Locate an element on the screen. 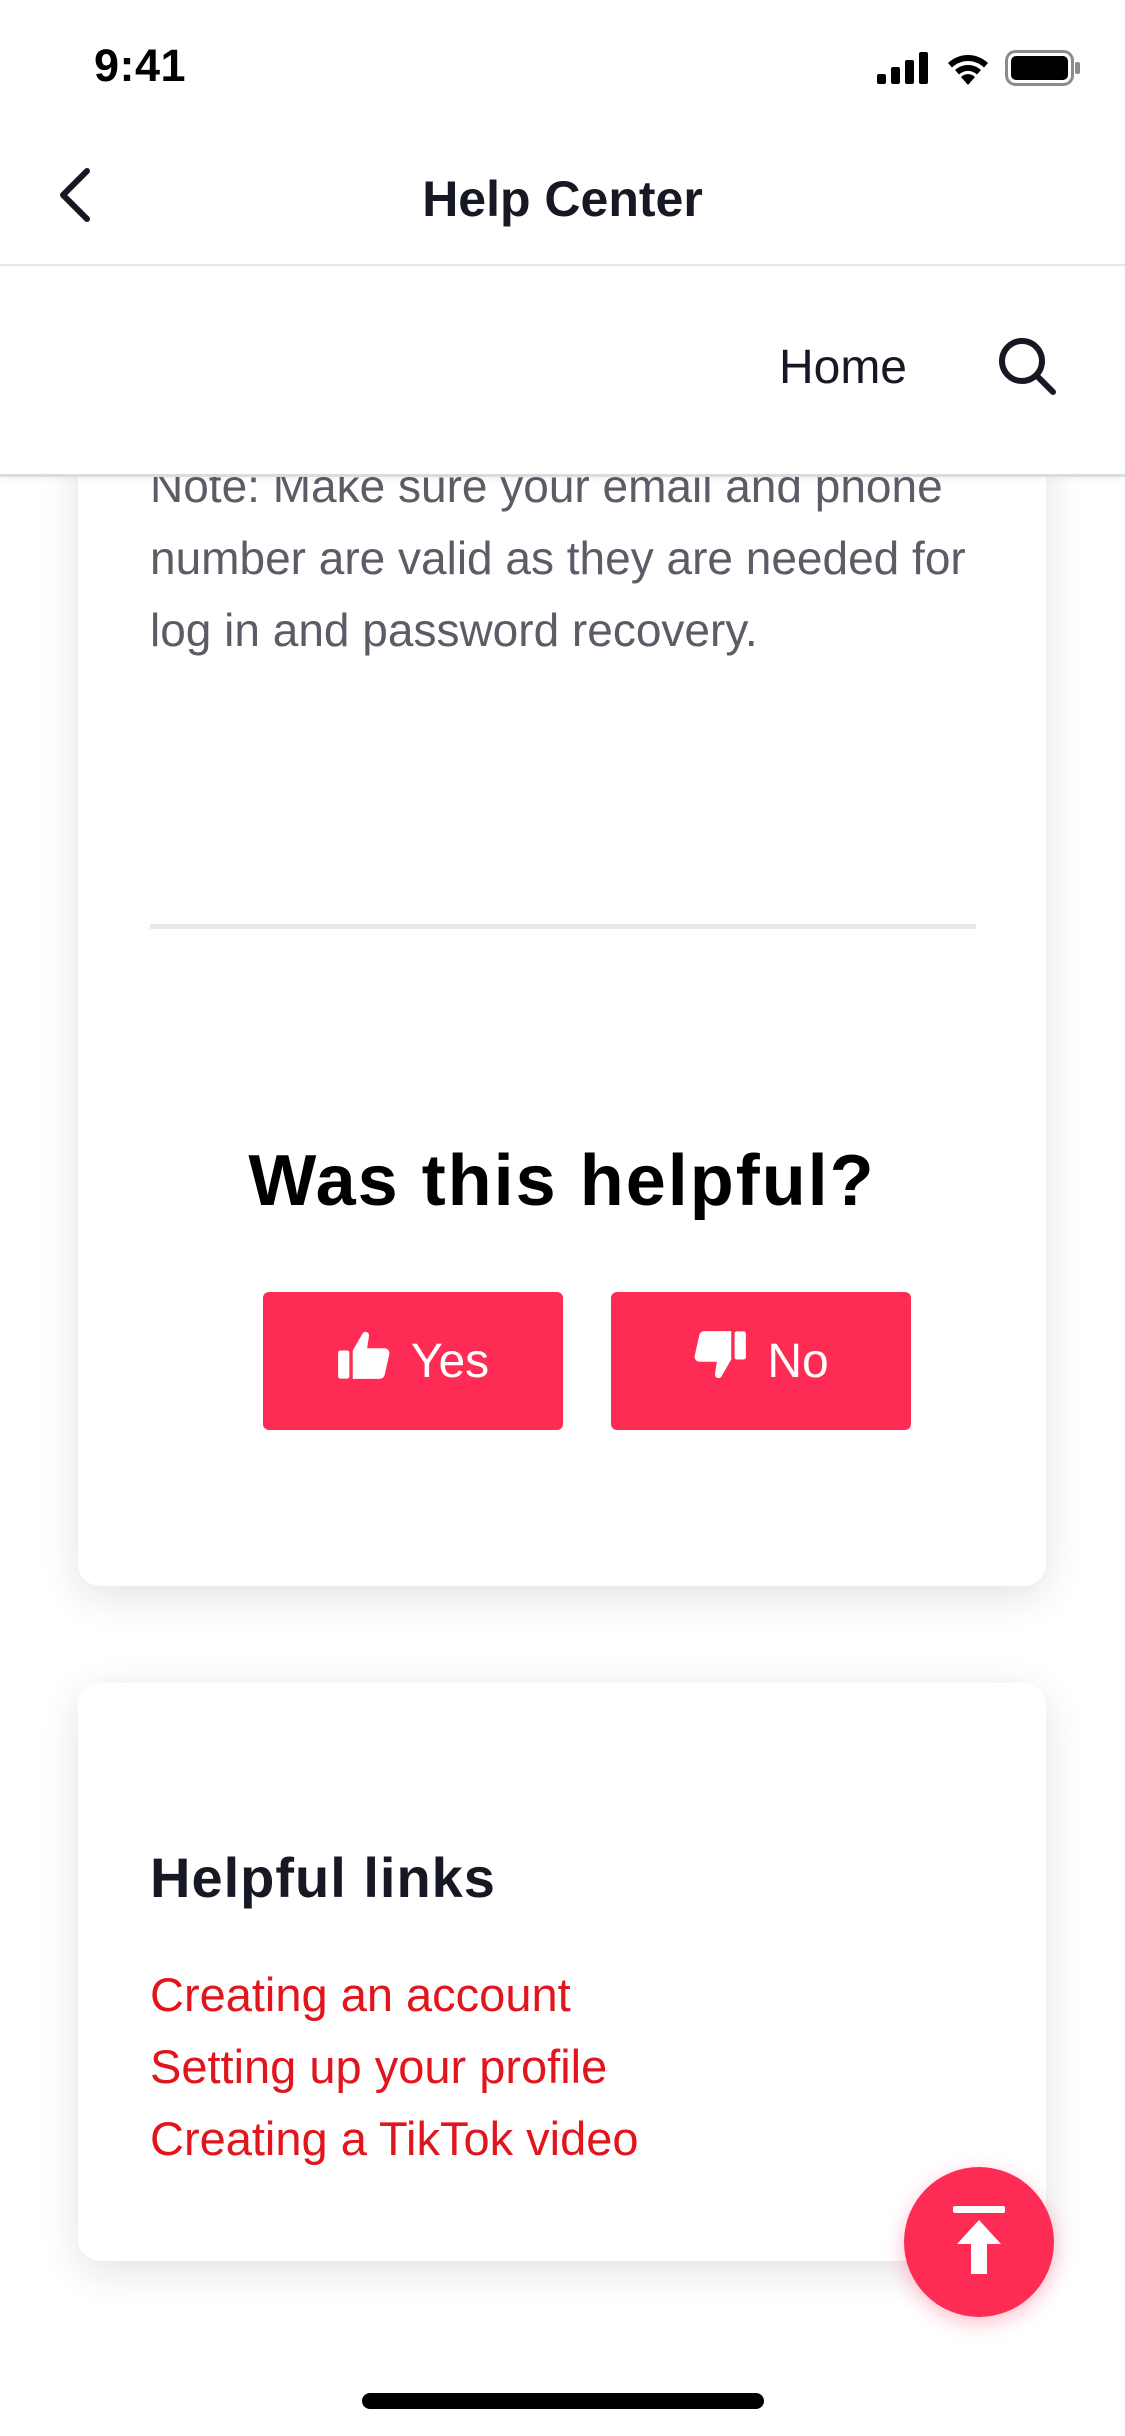 The height and width of the screenshot is (2436, 1125). feedback-question: Was this helpful? is located at coordinates (562, 1181).